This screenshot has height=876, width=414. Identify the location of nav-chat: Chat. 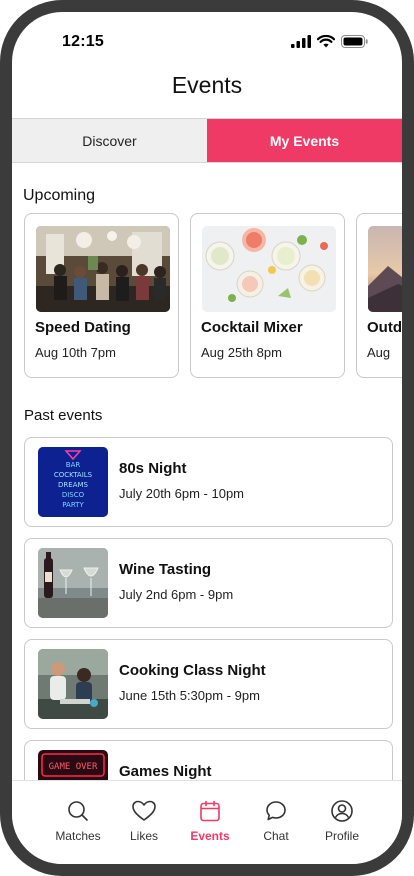
(276, 821).